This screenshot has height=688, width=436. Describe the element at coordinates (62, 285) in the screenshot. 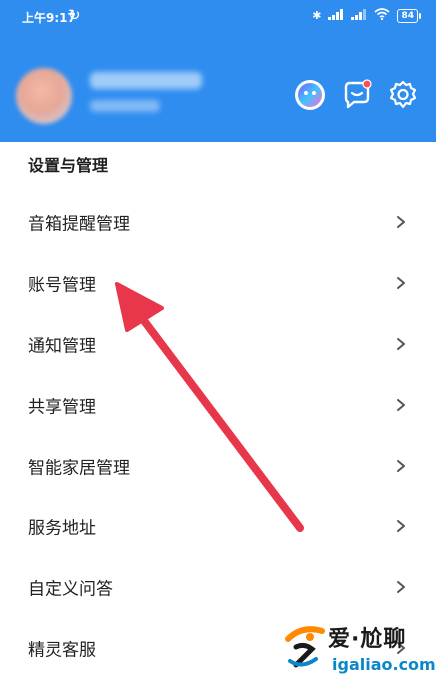

I see `menu-item-label: 账号管理` at that location.